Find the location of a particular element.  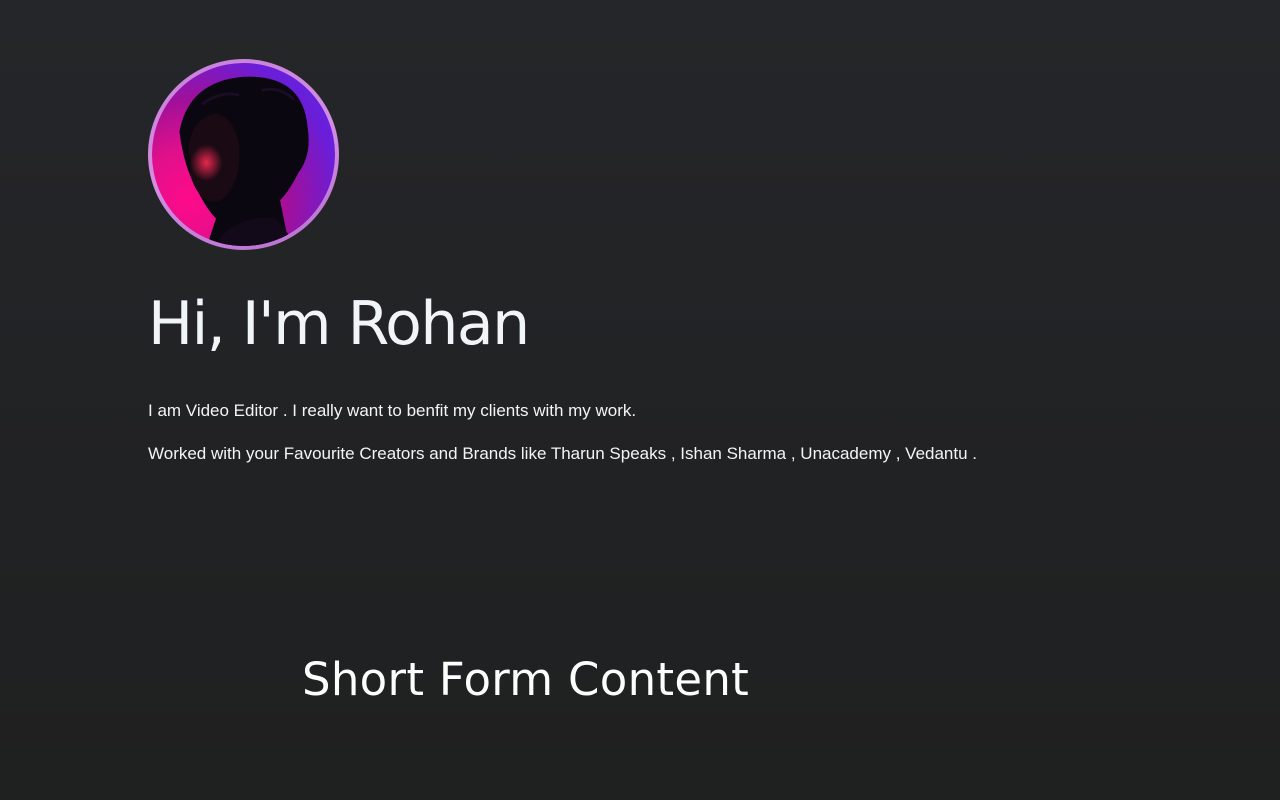

avatar-photo is located at coordinates (243, 154).